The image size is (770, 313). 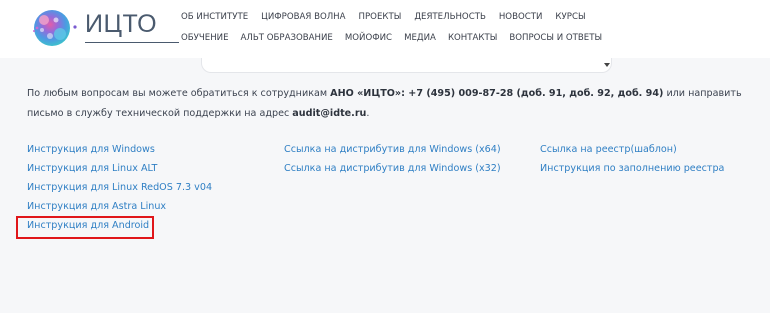 I want to click on support-text-end: ., so click(x=368, y=113).